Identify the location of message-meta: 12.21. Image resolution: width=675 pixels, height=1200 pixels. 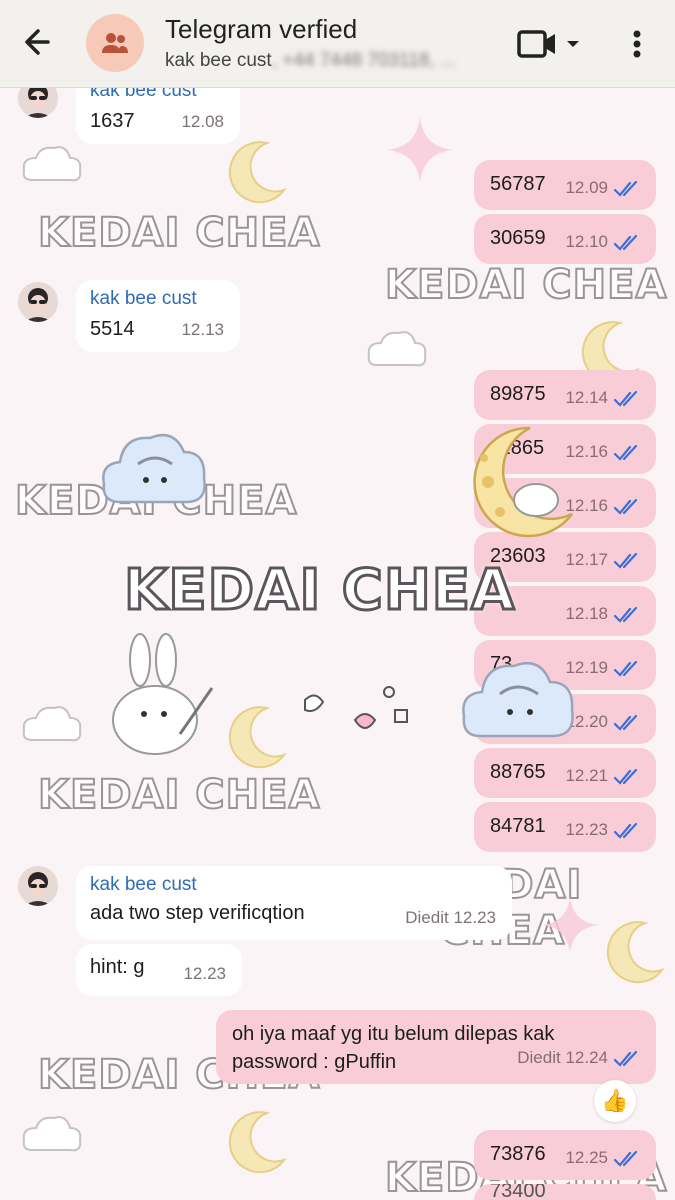
(602, 776).